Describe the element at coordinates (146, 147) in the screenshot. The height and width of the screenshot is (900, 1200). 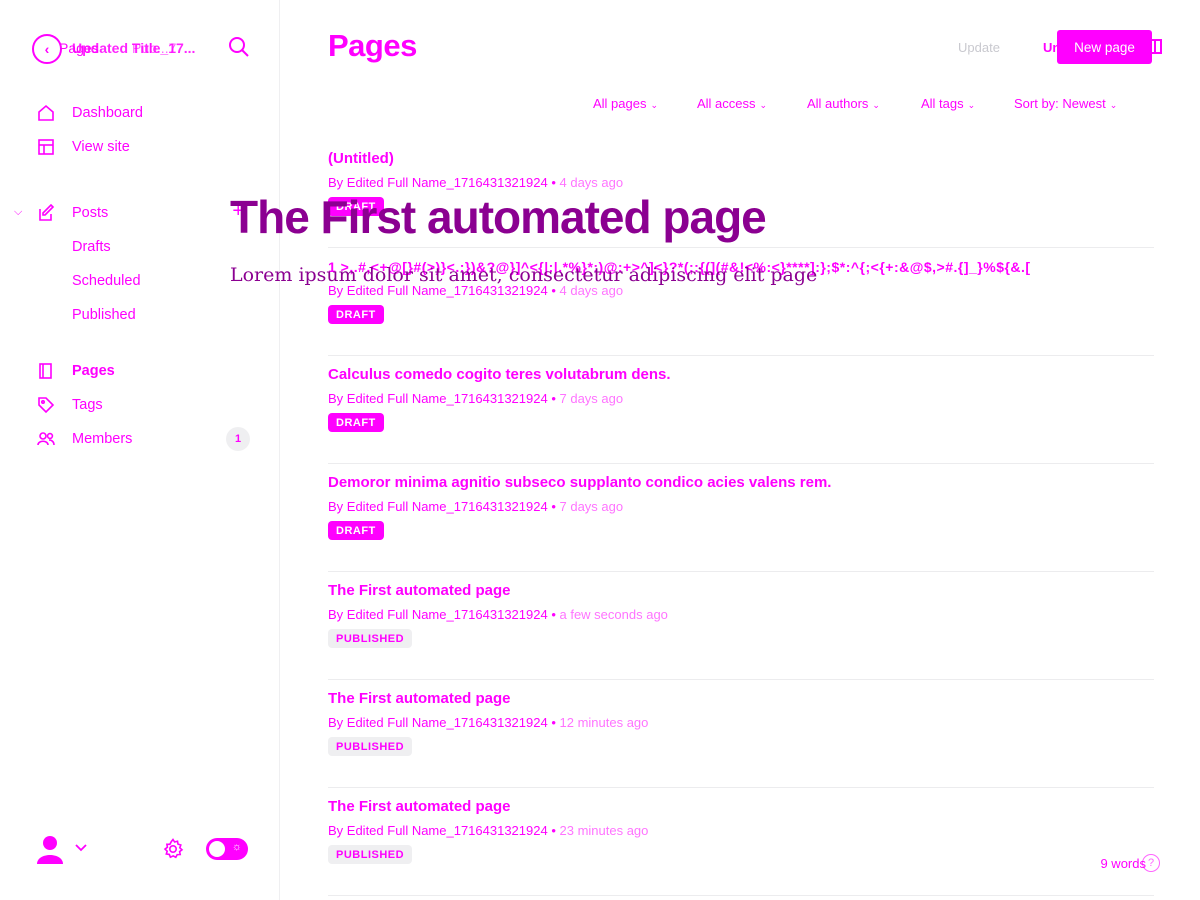
I see `sidebar-item-view-site: View site` at that location.